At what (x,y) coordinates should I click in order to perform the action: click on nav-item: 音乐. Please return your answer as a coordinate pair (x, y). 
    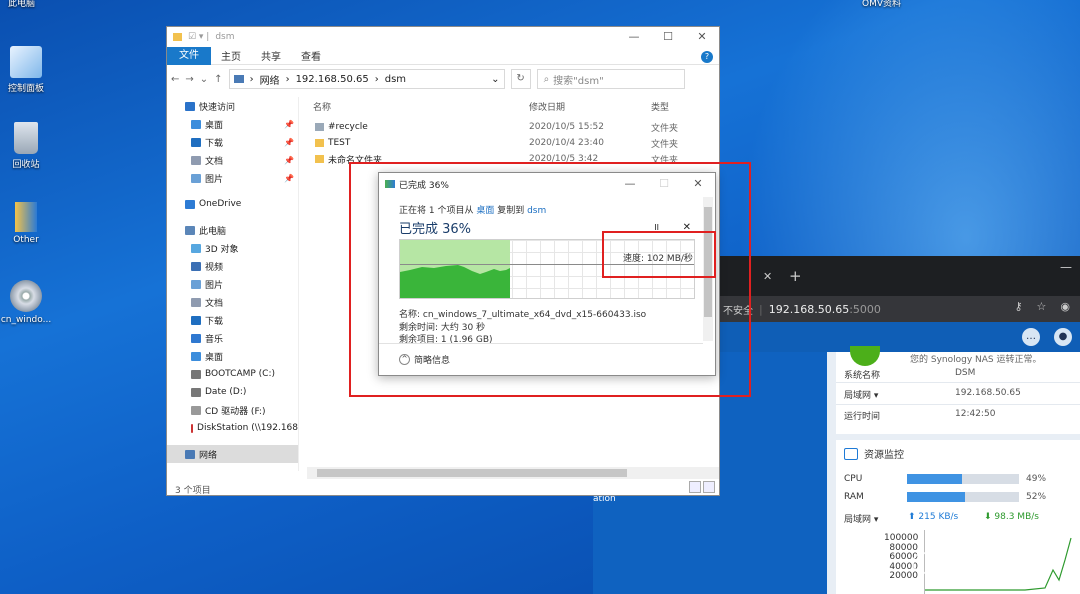
    Looking at the image, I should click on (232, 338).